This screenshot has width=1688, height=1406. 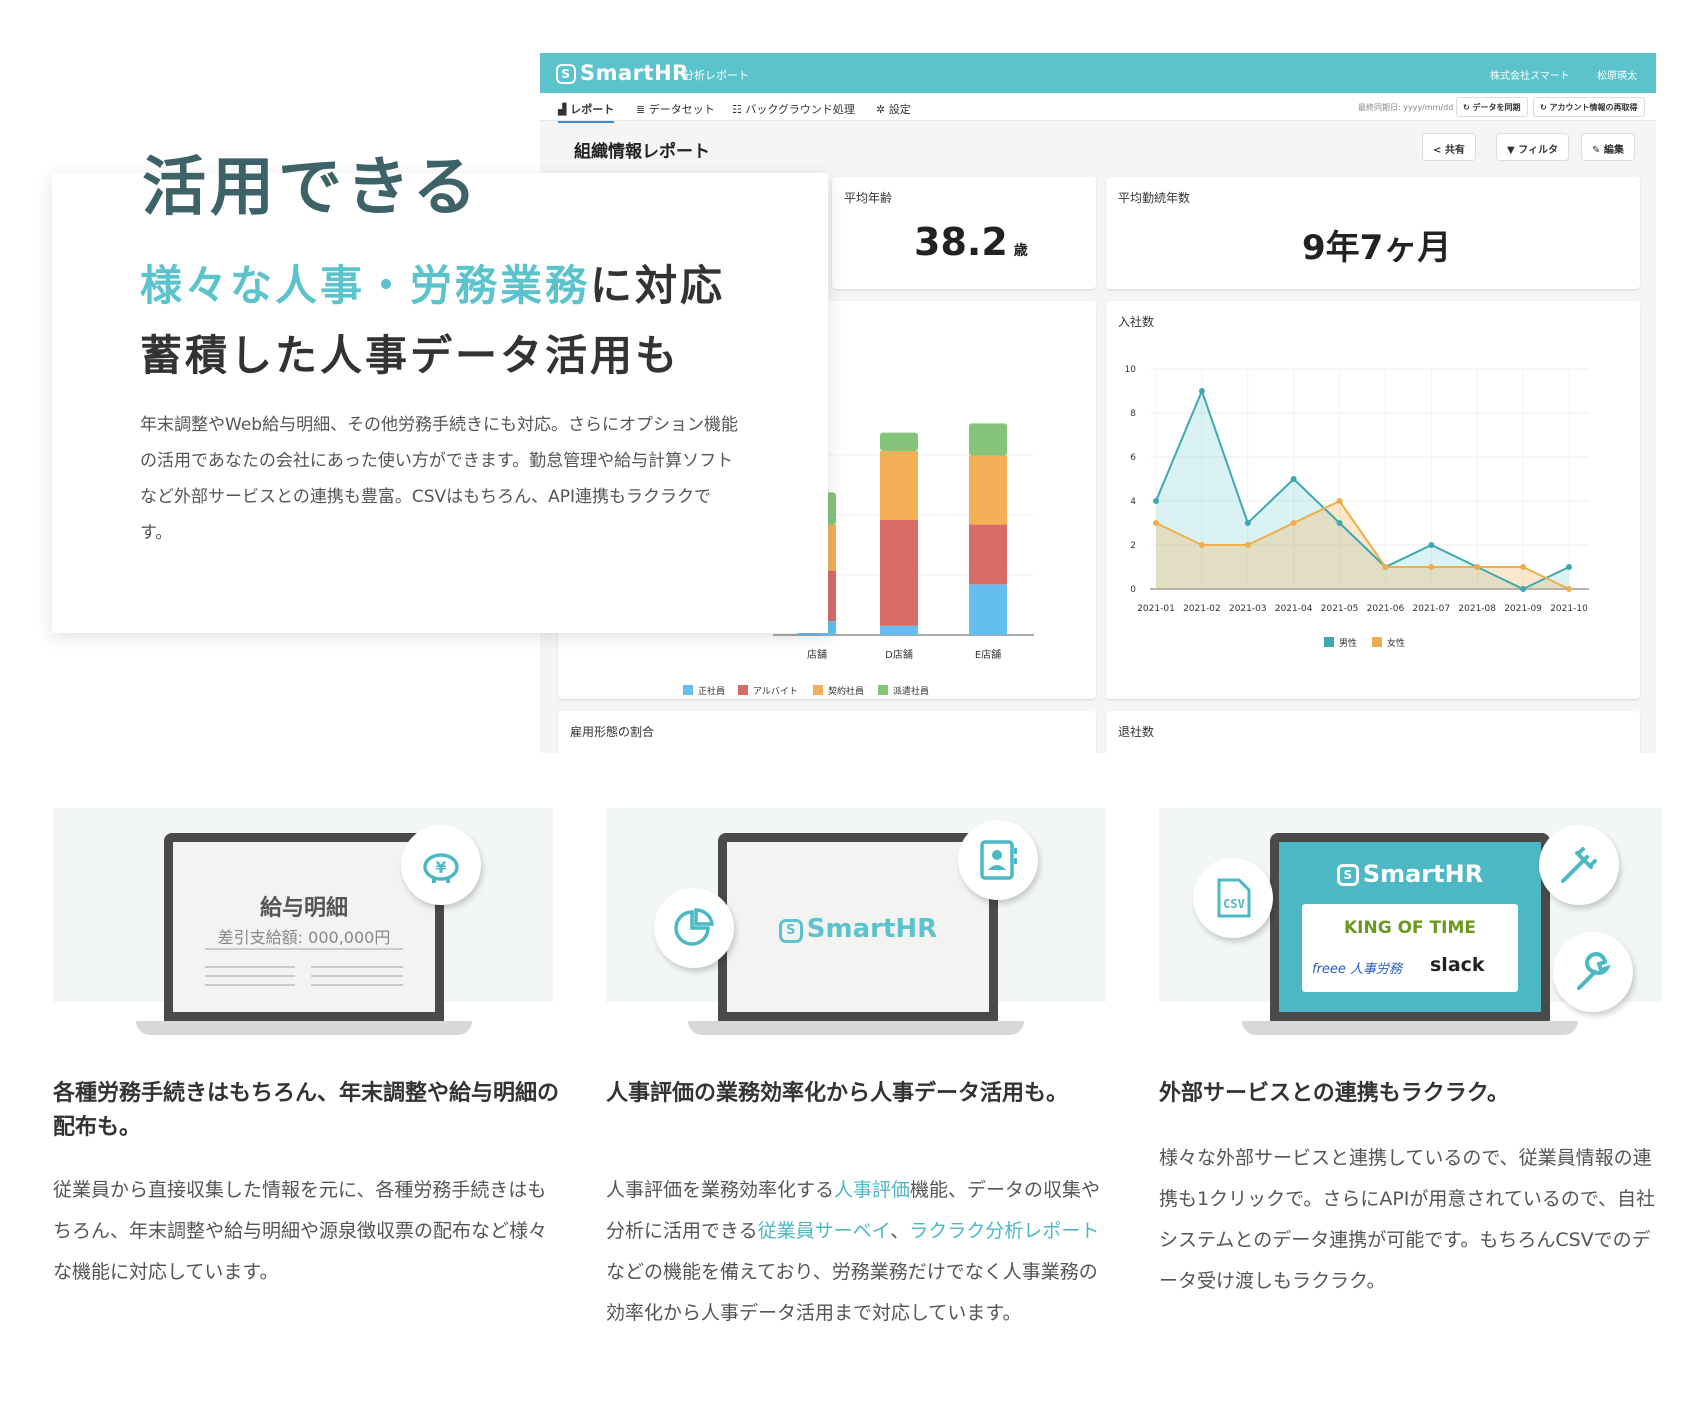 What do you see at coordinates (410, 355) in the screenshot?
I see `hero-headline-2: 蓄積した人事データ活用も` at bounding box center [410, 355].